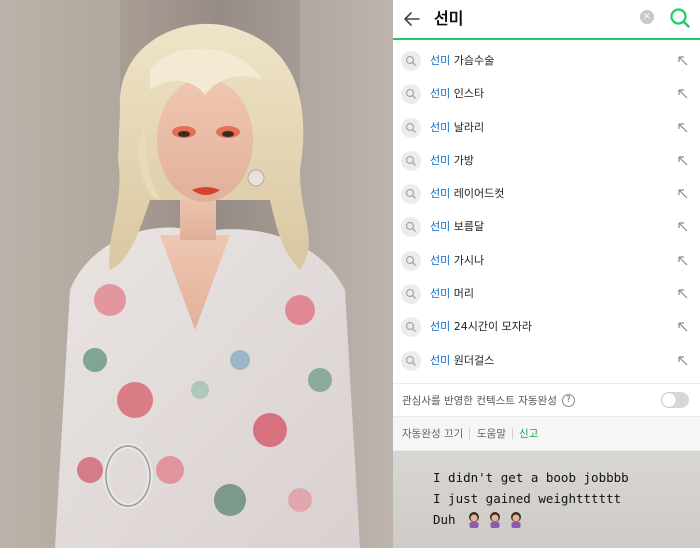 Image resolution: width=700 pixels, height=548 pixels. Describe the element at coordinates (546, 326) in the screenshot. I see `suggestion-item: 선미 24시간이 모자라` at that location.